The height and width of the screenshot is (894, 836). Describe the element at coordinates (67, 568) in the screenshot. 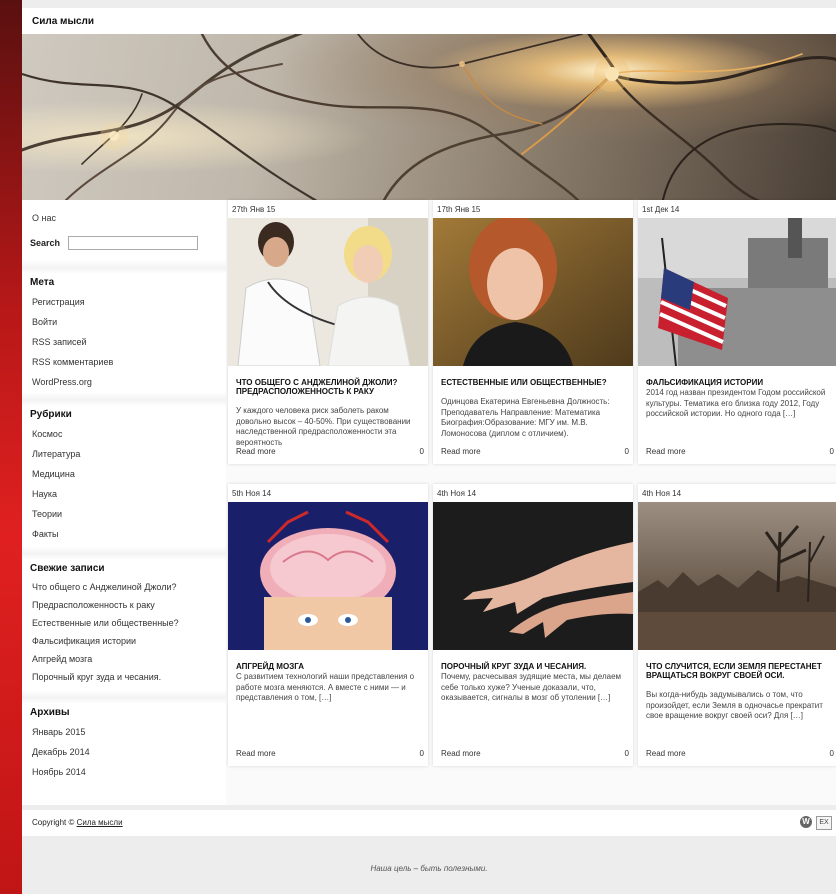

I see `recent-title: Свежие записи` at that location.